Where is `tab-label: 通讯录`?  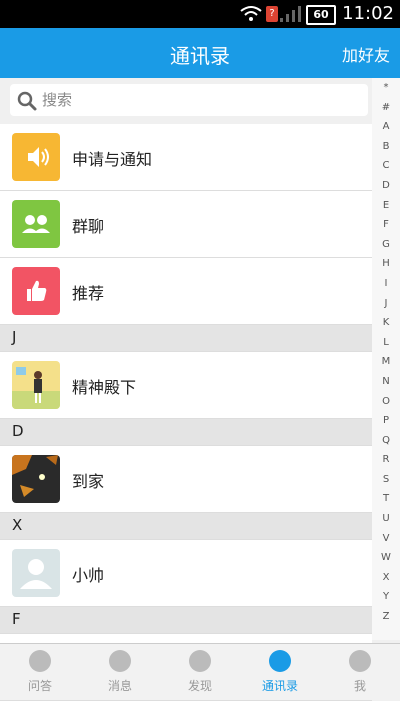
tab-label: 通讯录 is located at coordinates (279, 686).